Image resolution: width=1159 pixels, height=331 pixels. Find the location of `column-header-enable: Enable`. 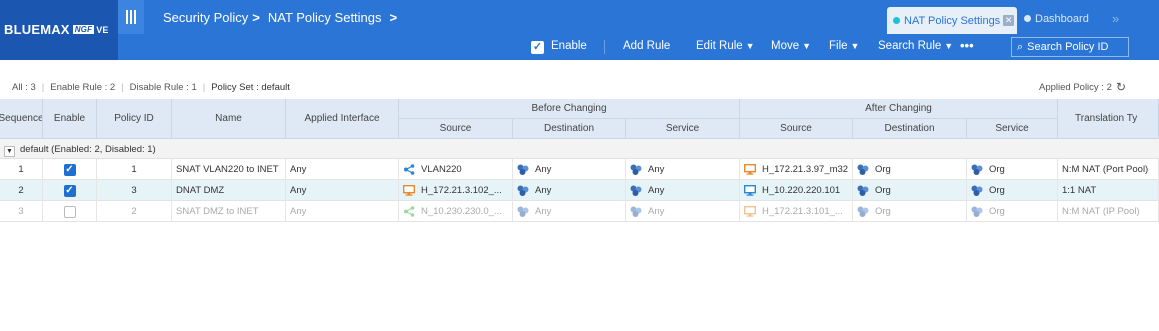

column-header-enable: Enable is located at coordinates (70, 119).